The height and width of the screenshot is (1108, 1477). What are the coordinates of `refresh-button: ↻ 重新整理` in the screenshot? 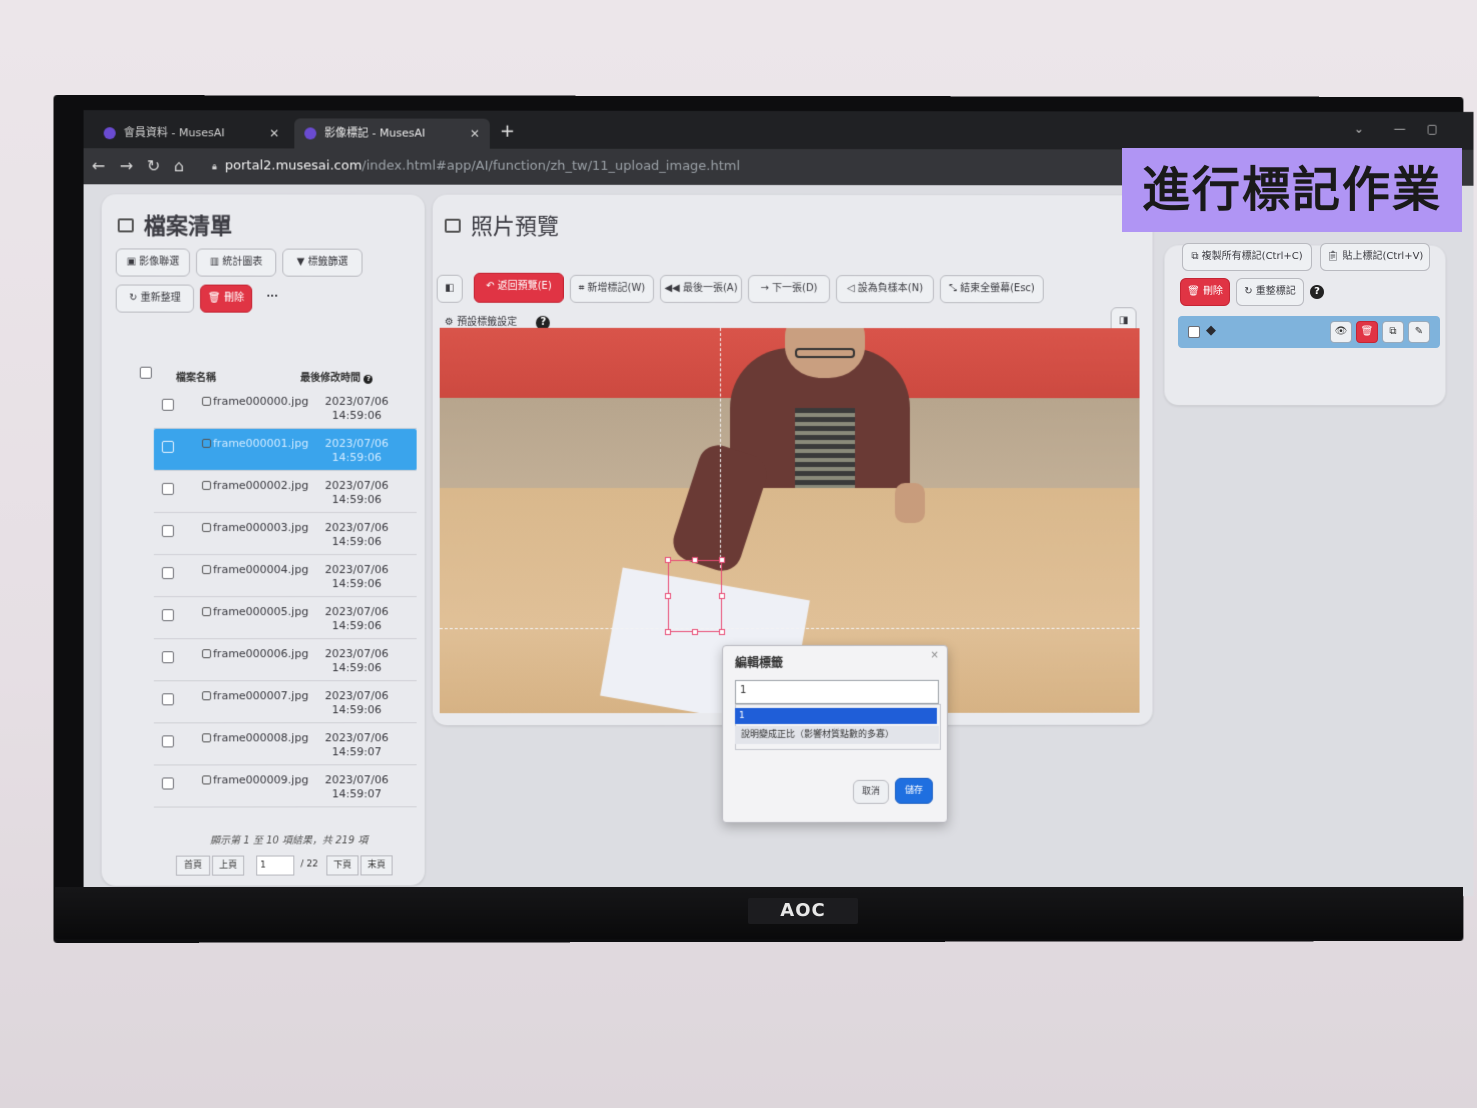 It's located at (154, 298).